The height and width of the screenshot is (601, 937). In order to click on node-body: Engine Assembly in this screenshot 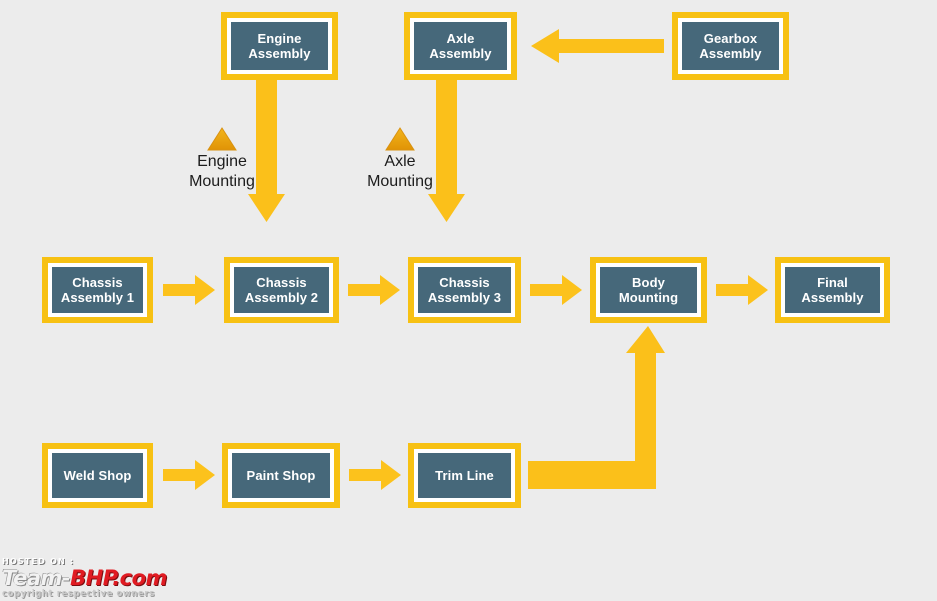, I will do `click(279, 46)`.